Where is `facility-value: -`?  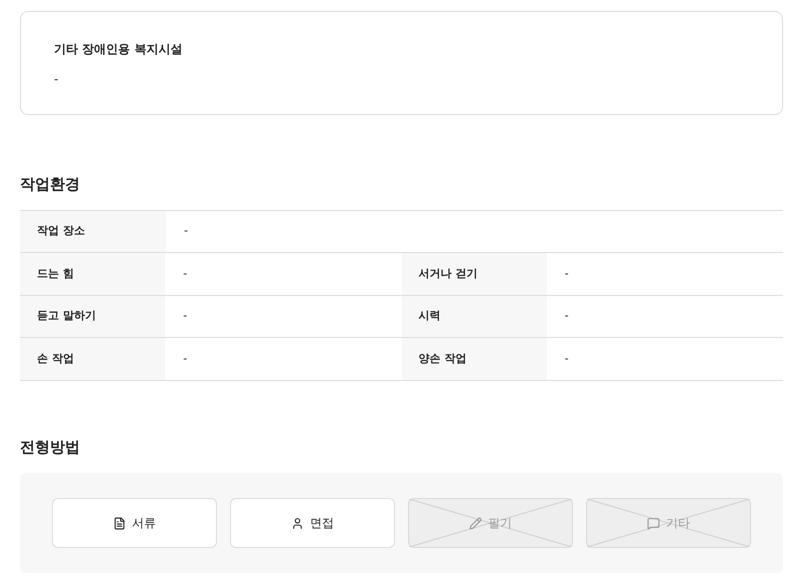 facility-value: - is located at coordinates (57, 79).